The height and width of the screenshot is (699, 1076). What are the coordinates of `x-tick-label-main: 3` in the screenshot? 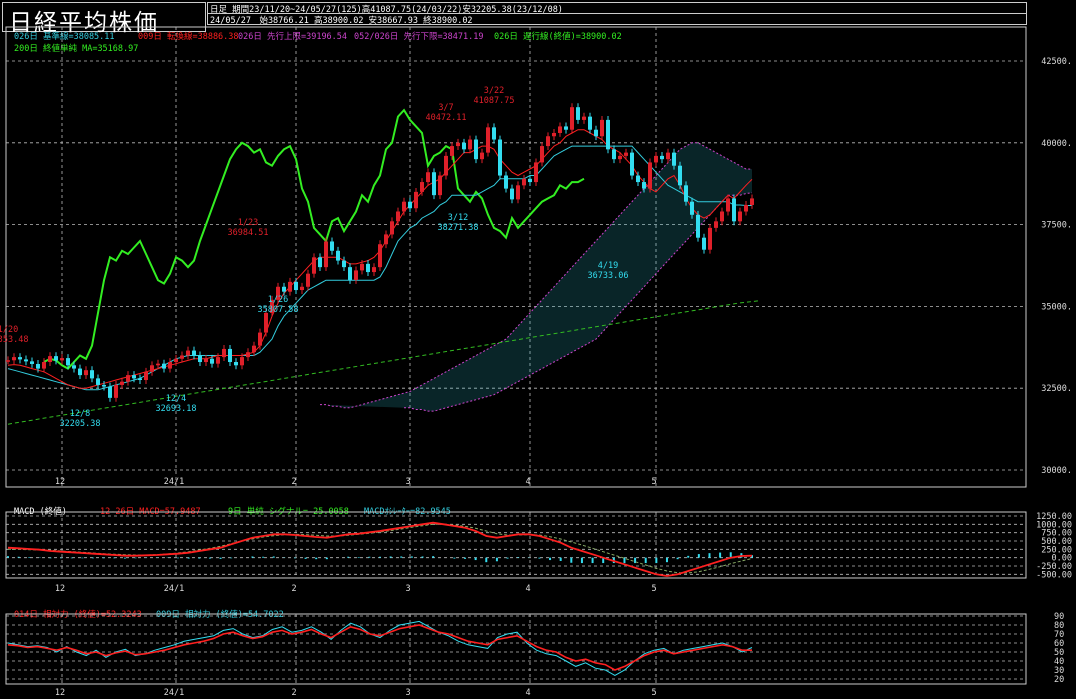 It's located at (407, 482).